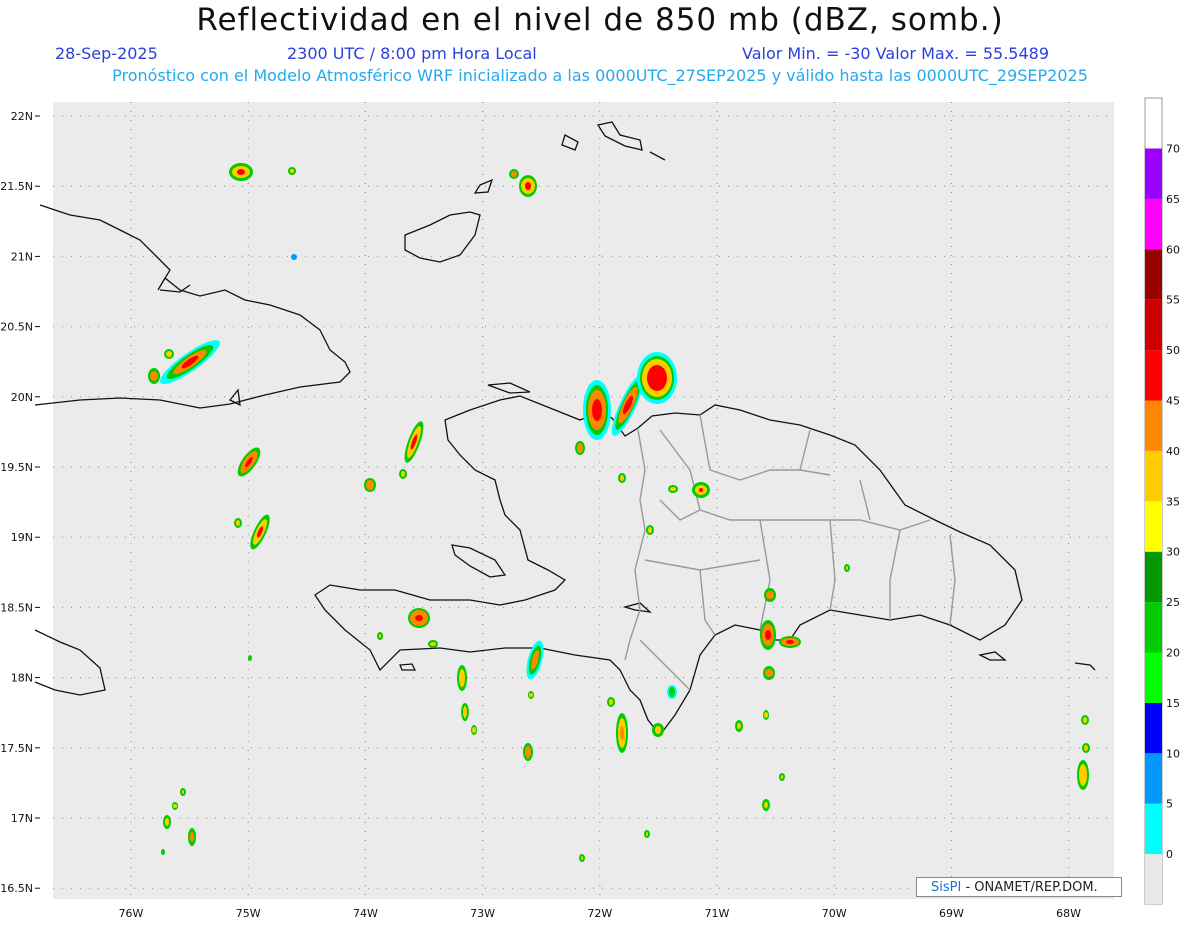  I want to click on credit-box: SisPI - ONAMET/REP.DOM., so click(1019, 887).